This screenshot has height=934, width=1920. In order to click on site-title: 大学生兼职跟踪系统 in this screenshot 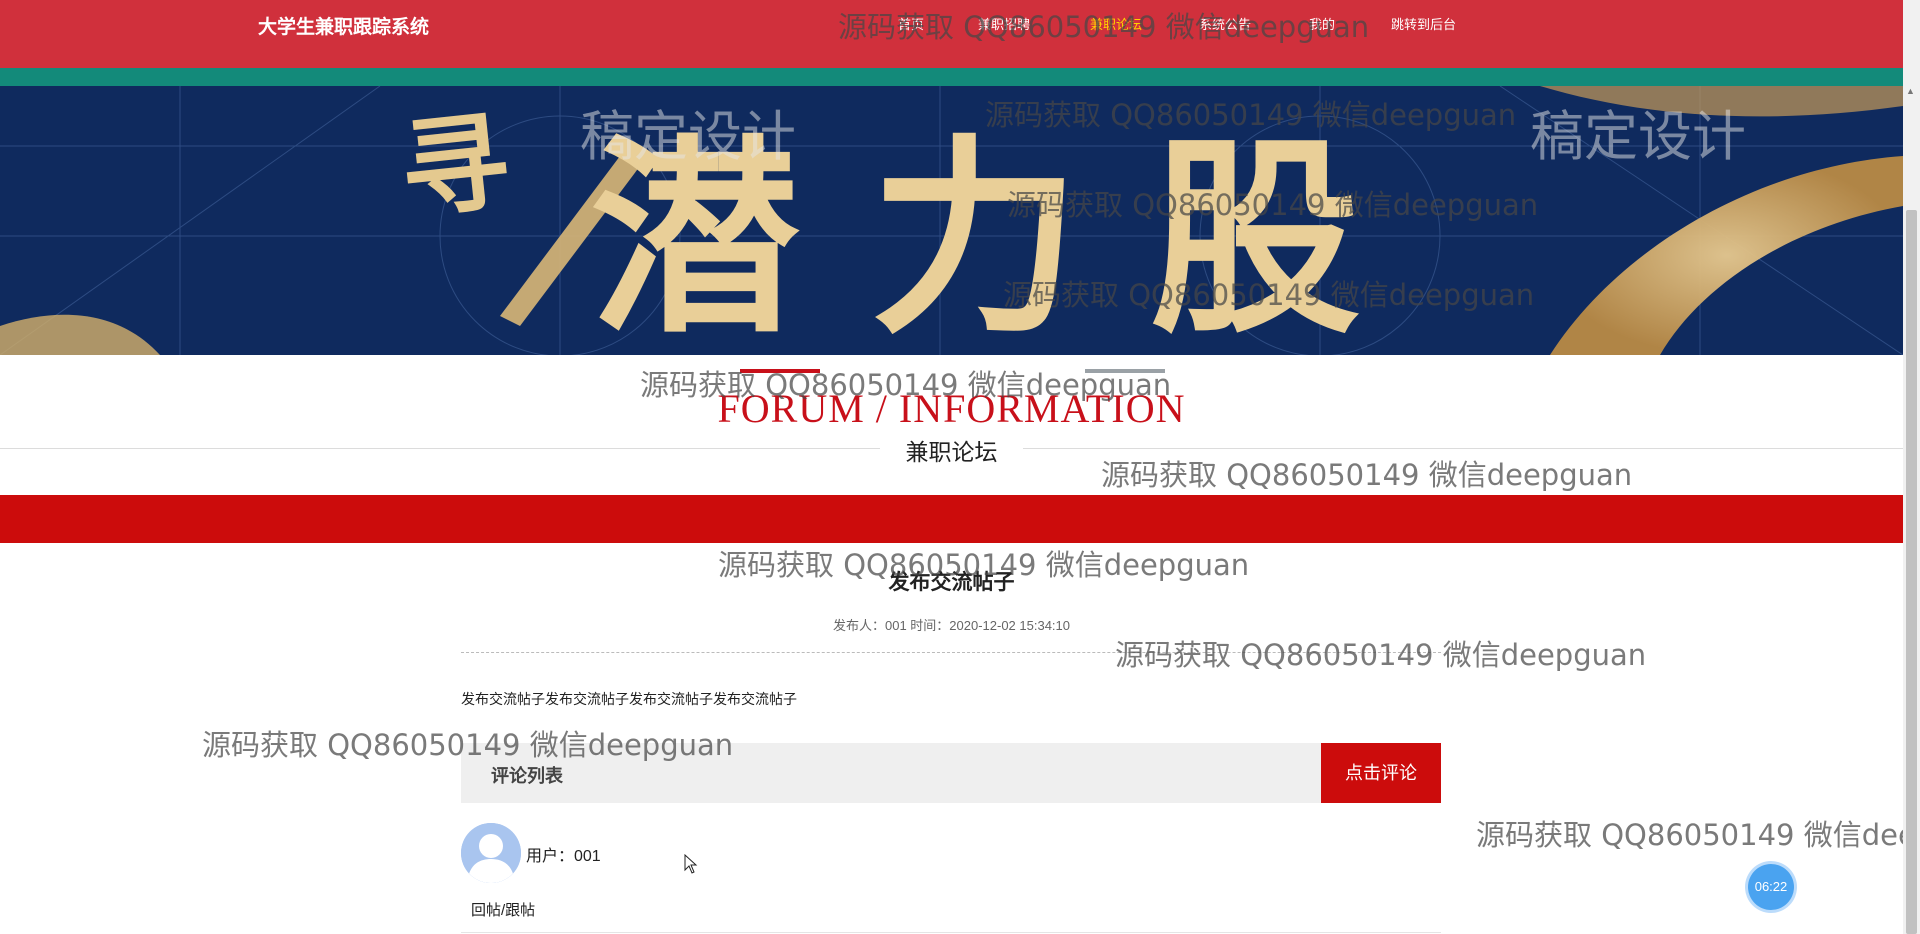, I will do `click(343, 25)`.